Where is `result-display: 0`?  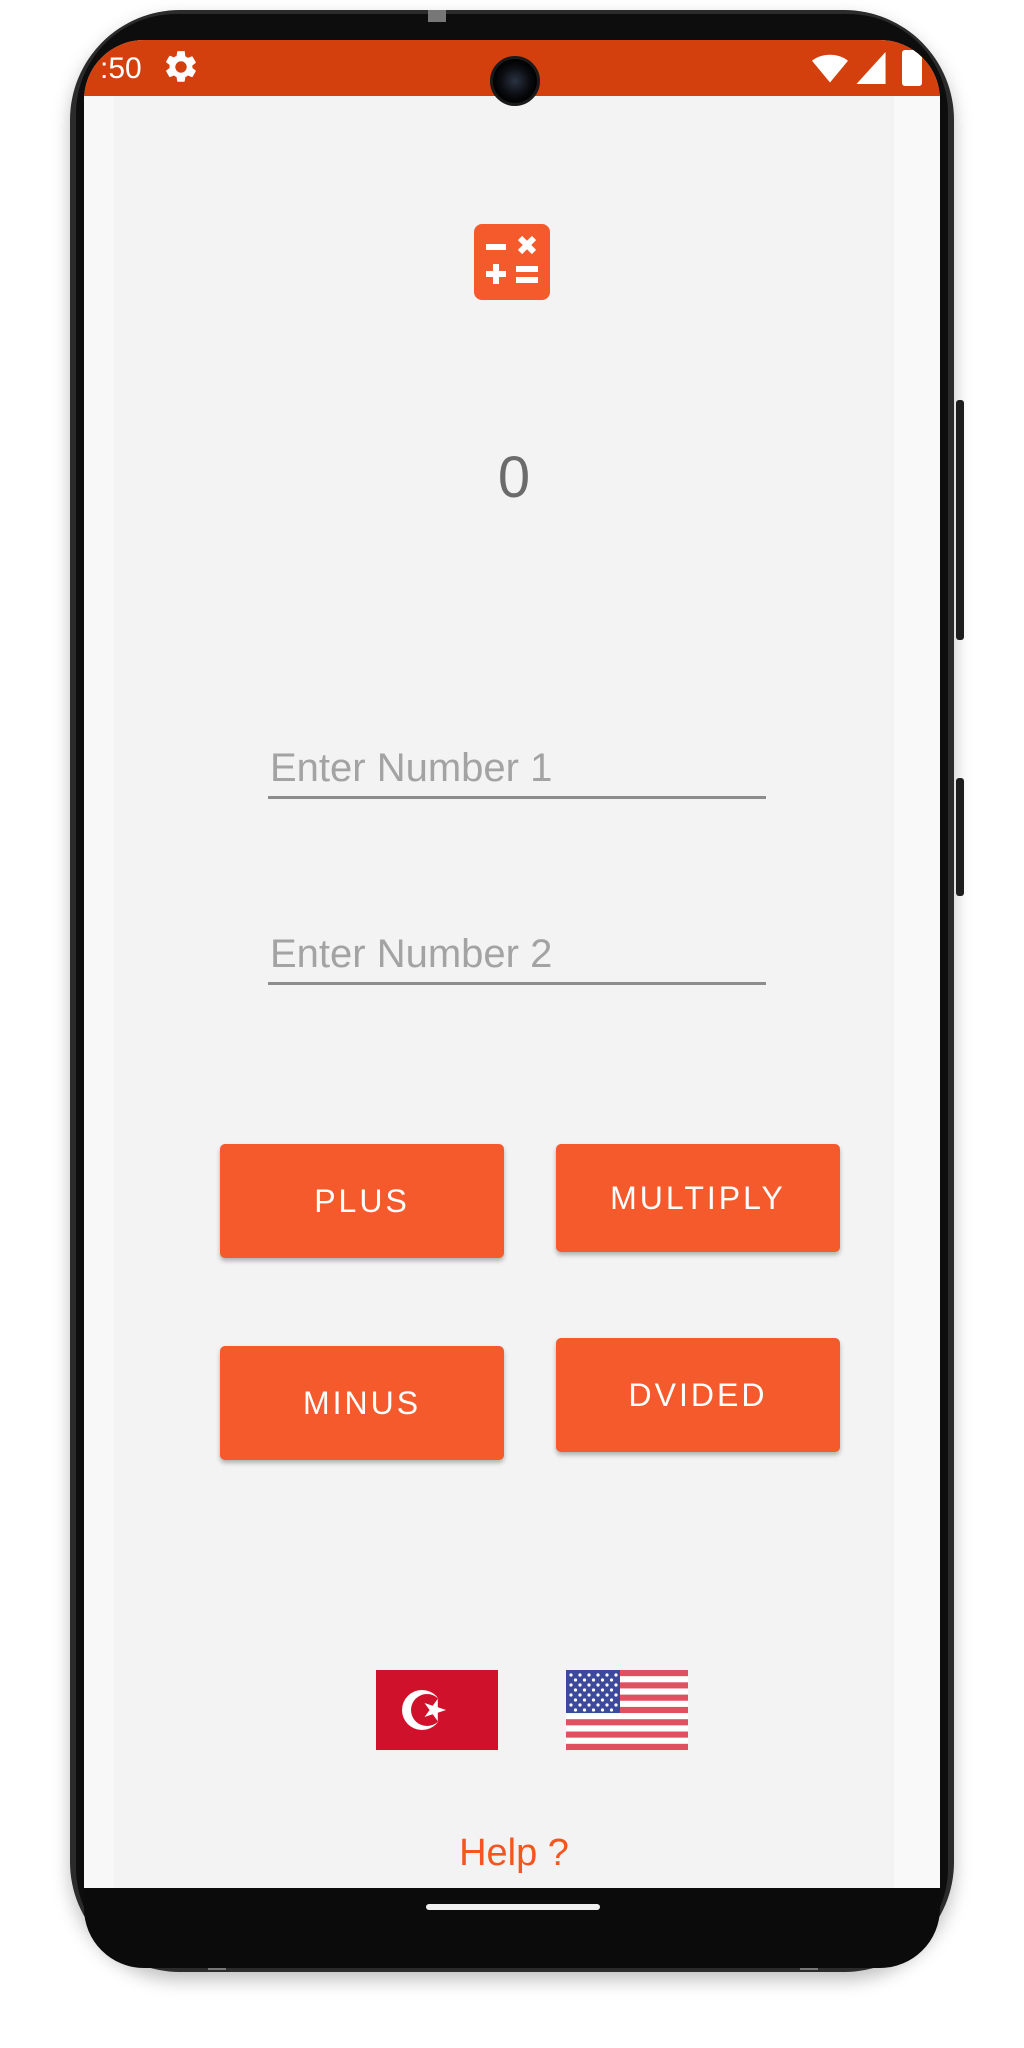 result-display: 0 is located at coordinates (514, 477).